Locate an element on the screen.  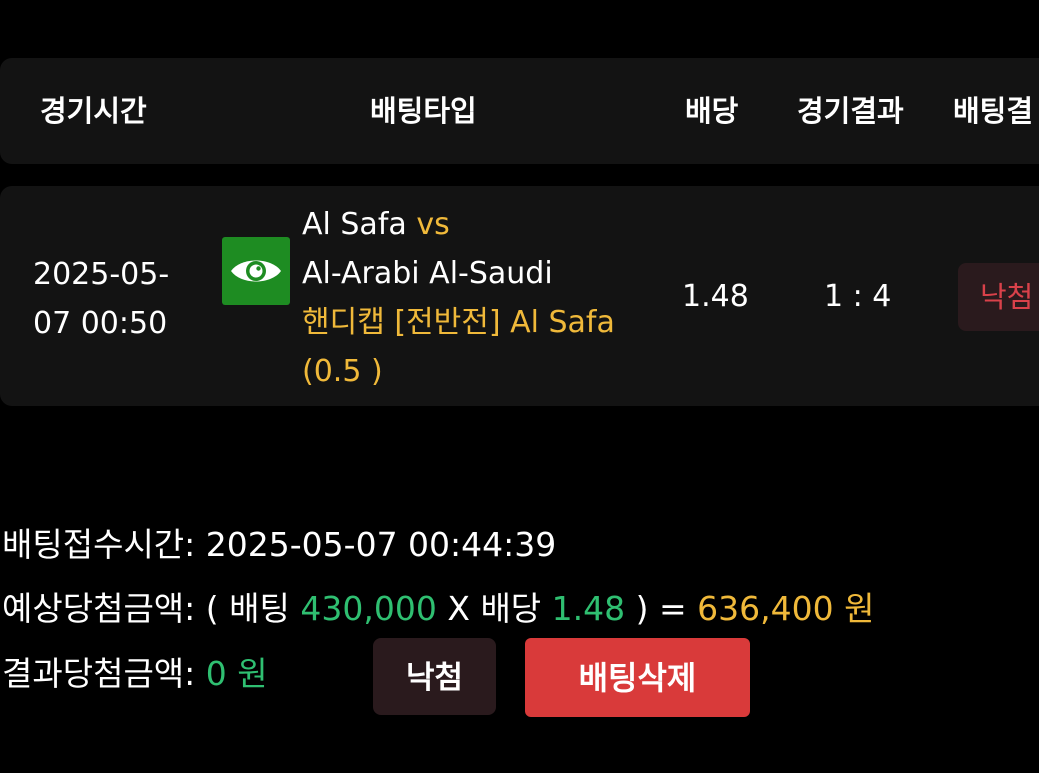
result-payout-line: 결과당첨금액: 0 원 is located at coordinates (135, 674).